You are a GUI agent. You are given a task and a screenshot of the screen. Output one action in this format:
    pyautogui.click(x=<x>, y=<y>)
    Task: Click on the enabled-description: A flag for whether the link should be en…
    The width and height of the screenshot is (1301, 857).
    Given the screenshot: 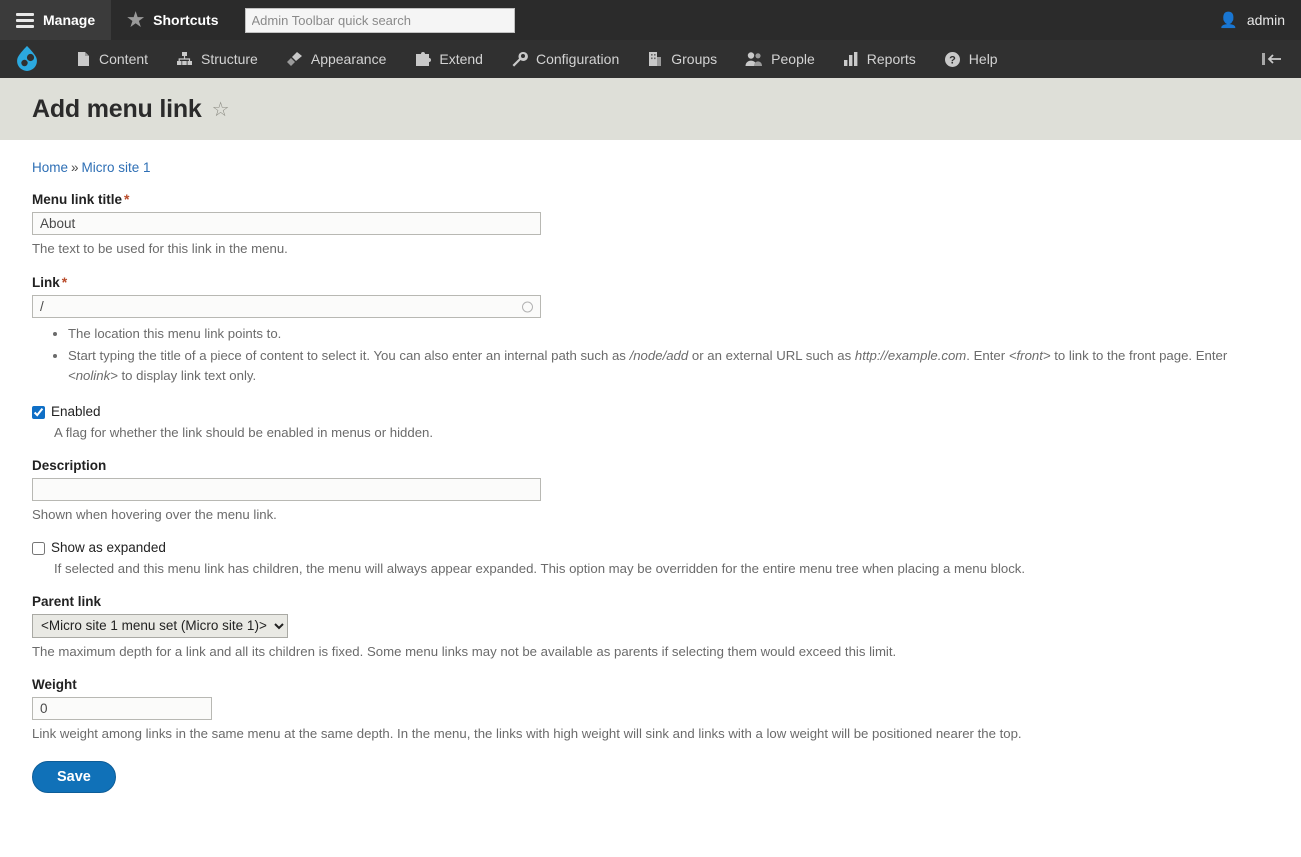 What is the action you would take?
    pyautogui.click(x=244, y=432)
    